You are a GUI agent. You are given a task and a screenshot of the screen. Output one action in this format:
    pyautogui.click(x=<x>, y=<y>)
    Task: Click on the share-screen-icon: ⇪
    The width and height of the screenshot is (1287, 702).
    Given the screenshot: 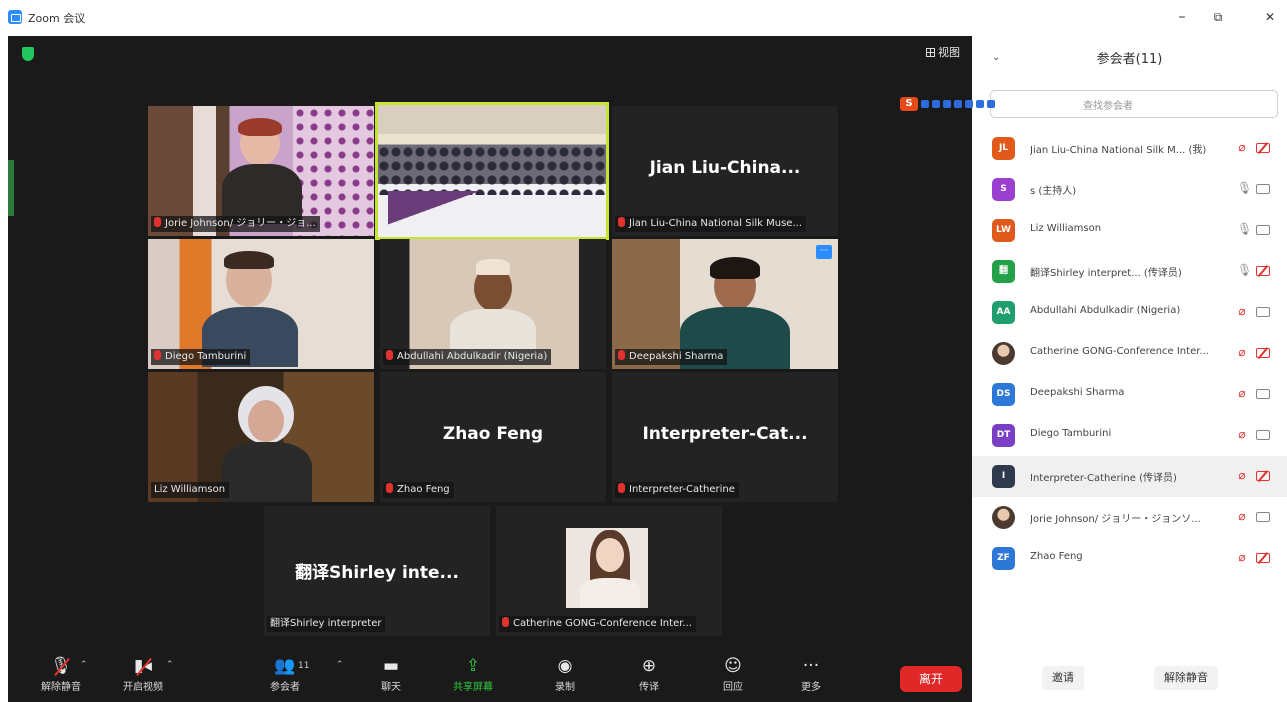 What is the action you would take?
    pyautogui.click(x=473, y=666)
    